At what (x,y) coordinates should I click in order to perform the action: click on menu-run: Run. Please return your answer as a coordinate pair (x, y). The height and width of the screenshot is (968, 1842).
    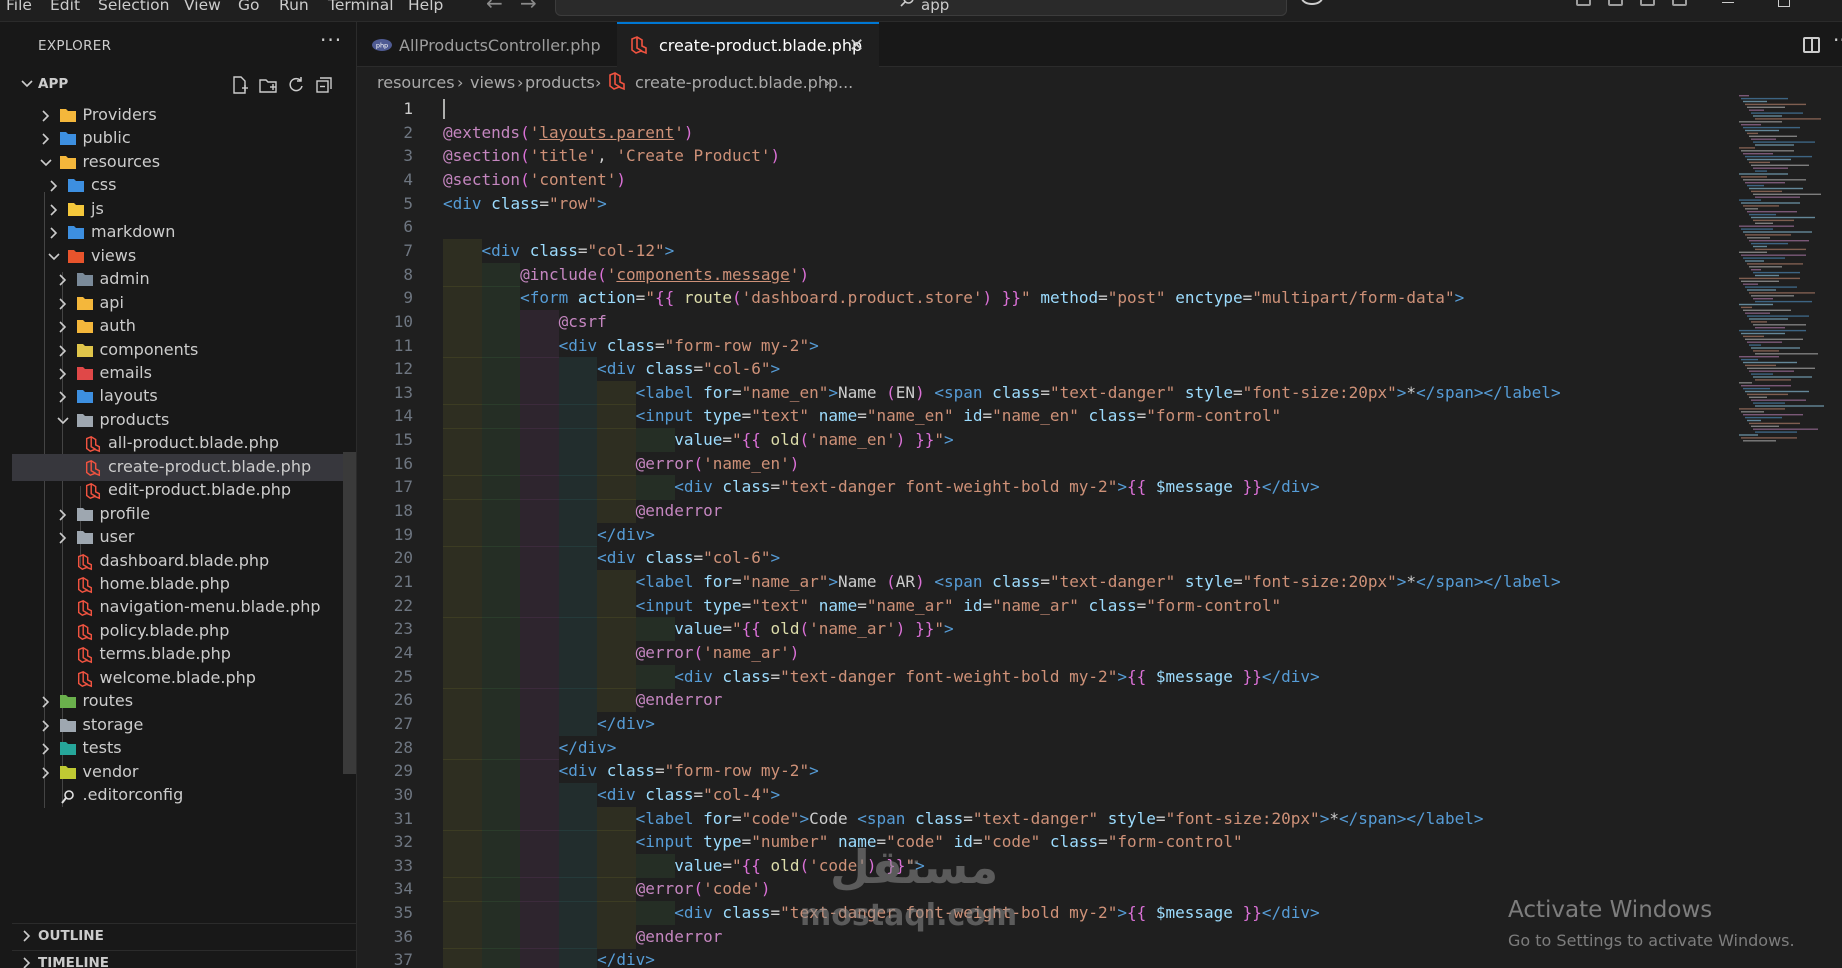
    Looking at the image, I should click on (294, 7).